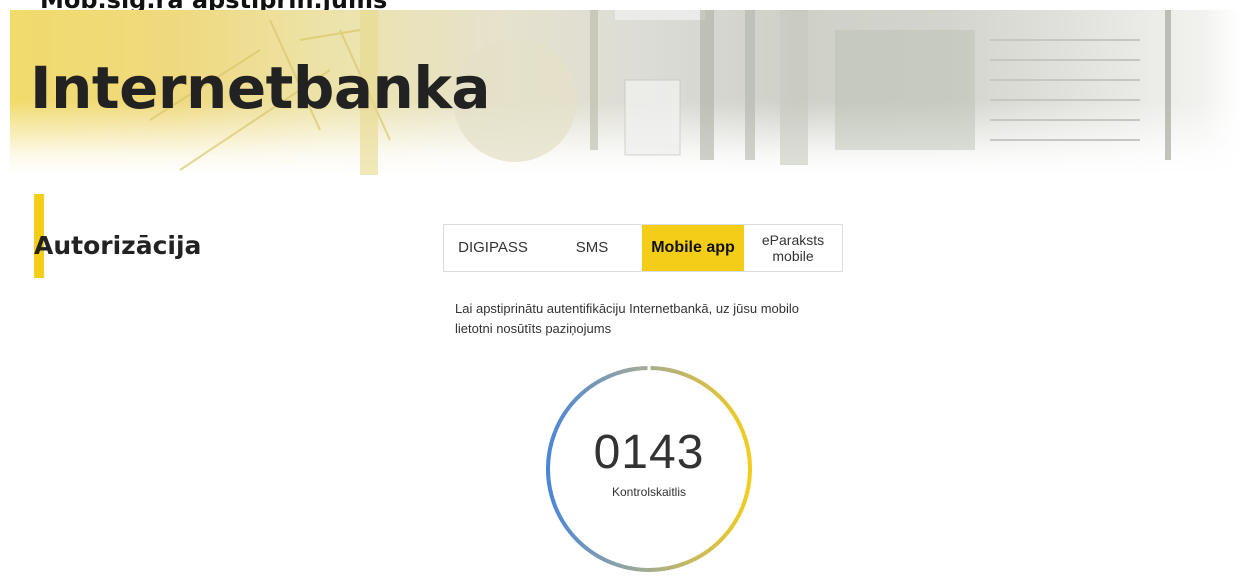 This screenshot has height=580, width=1244. Describe the element at coordinates (793, 248) in the screenshot. I see `tab-eparaksts-mobile: eParaksts mobile` at that location.